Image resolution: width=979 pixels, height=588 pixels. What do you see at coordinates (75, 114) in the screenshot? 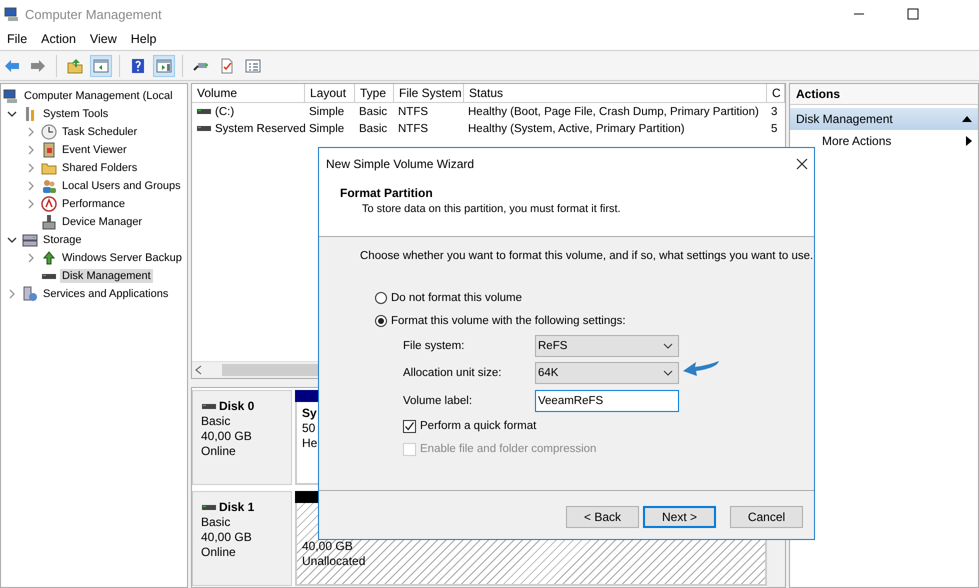
I see `tree-item: System Tools` at bounding box center [75, 114].